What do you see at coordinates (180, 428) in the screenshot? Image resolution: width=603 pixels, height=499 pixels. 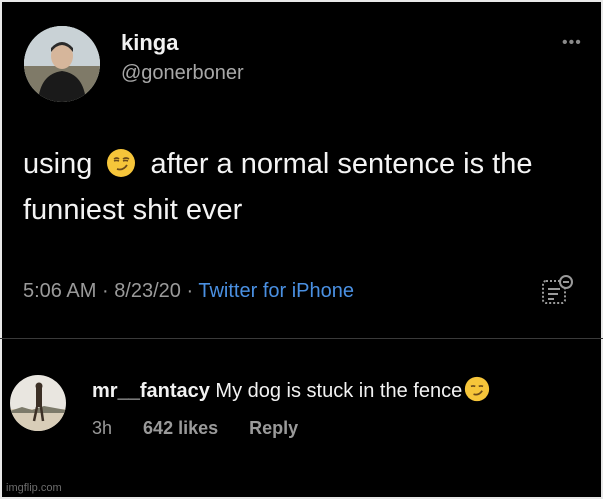 I see `comment-likes: 642 likes` at bounding box center [180, 428].